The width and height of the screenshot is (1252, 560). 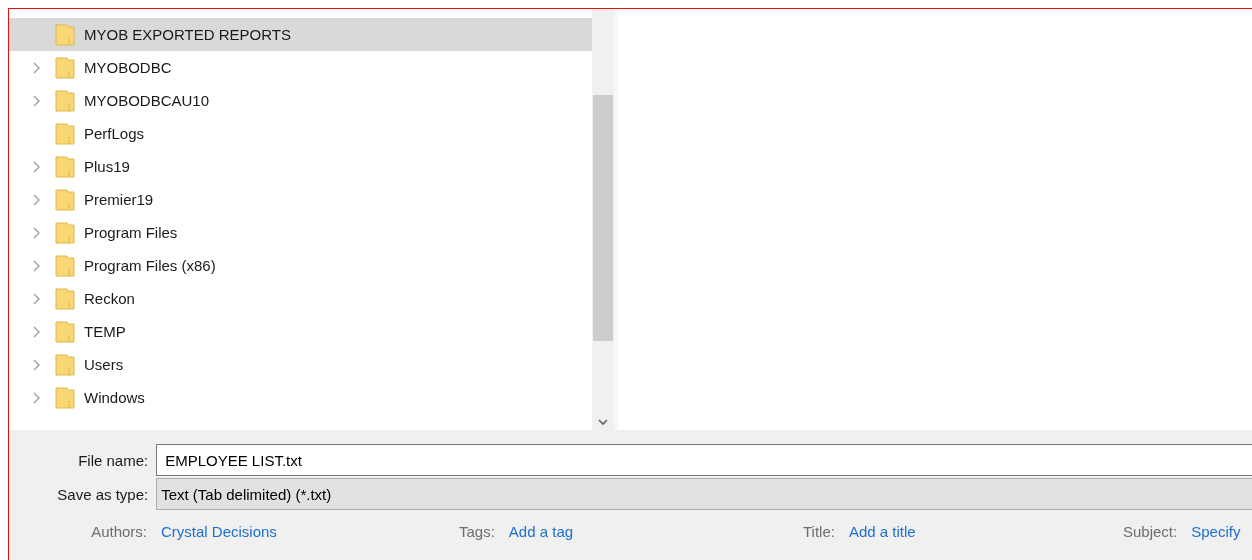 I want to click on scrollbar, so click(x=603, y=219).